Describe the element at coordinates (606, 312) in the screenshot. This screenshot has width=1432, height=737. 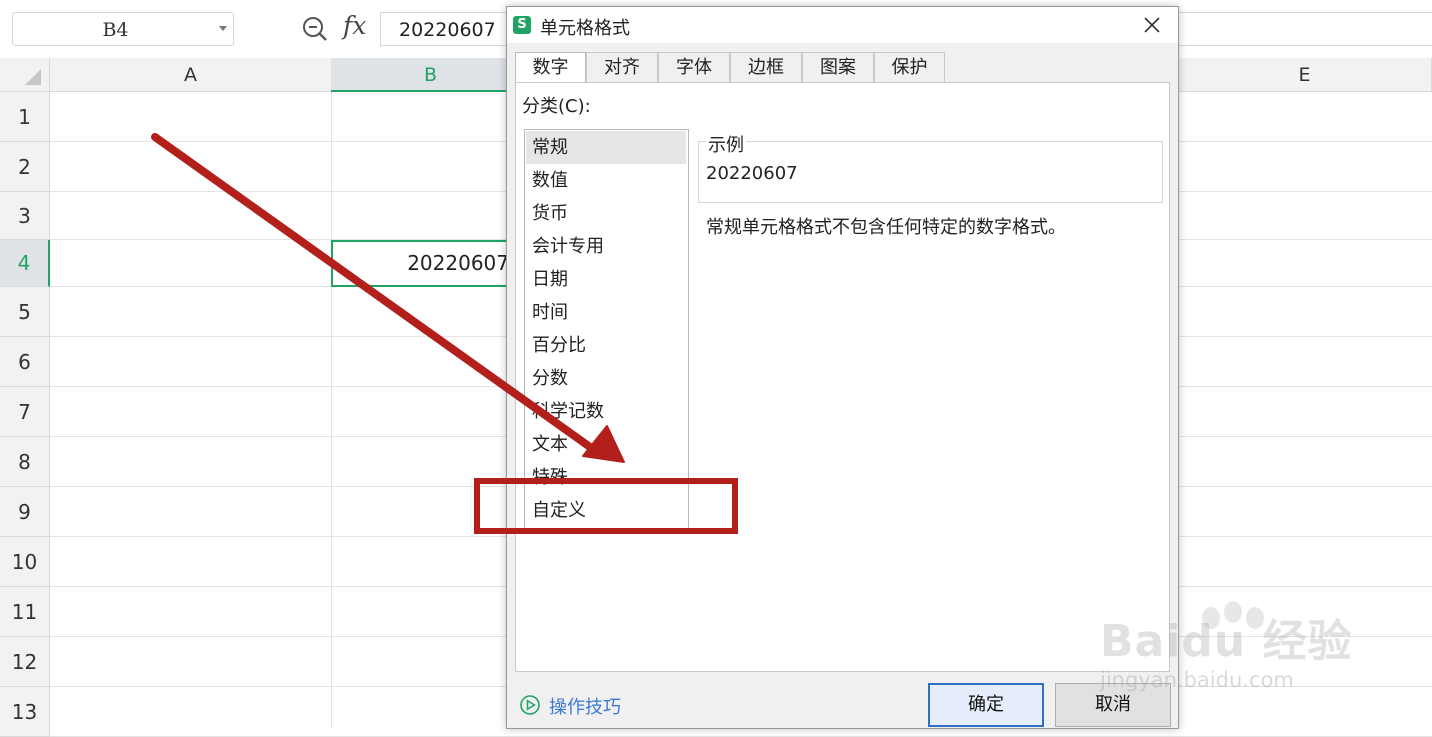
I see `category-time: 时间` at that location.